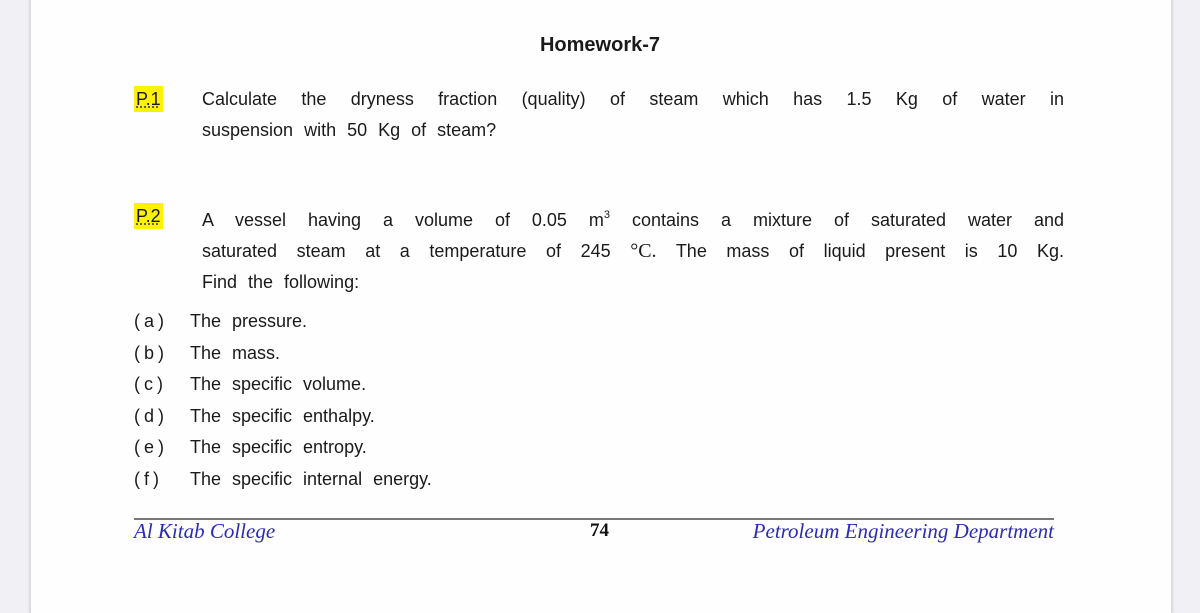 This screenshot has width=1200, height=613. What do you see at coordinates (151, 447) in the screenshot?
I see `item-letter: (e)` at bounding box center [151, 447].